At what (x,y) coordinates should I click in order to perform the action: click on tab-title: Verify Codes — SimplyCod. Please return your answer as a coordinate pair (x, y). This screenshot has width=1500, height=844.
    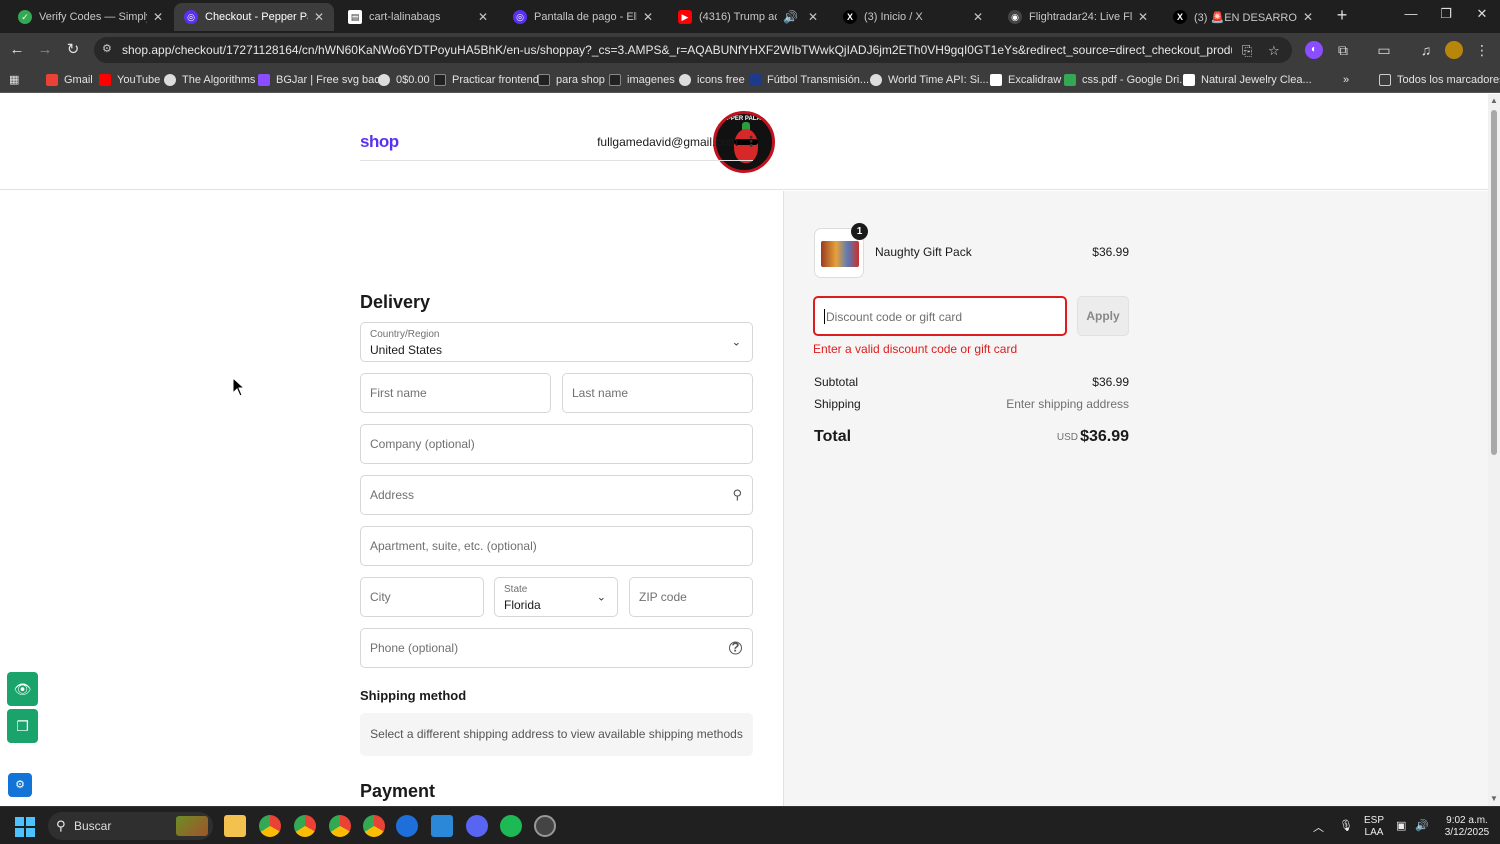
    Looking at the image, I should click on (93, 17).